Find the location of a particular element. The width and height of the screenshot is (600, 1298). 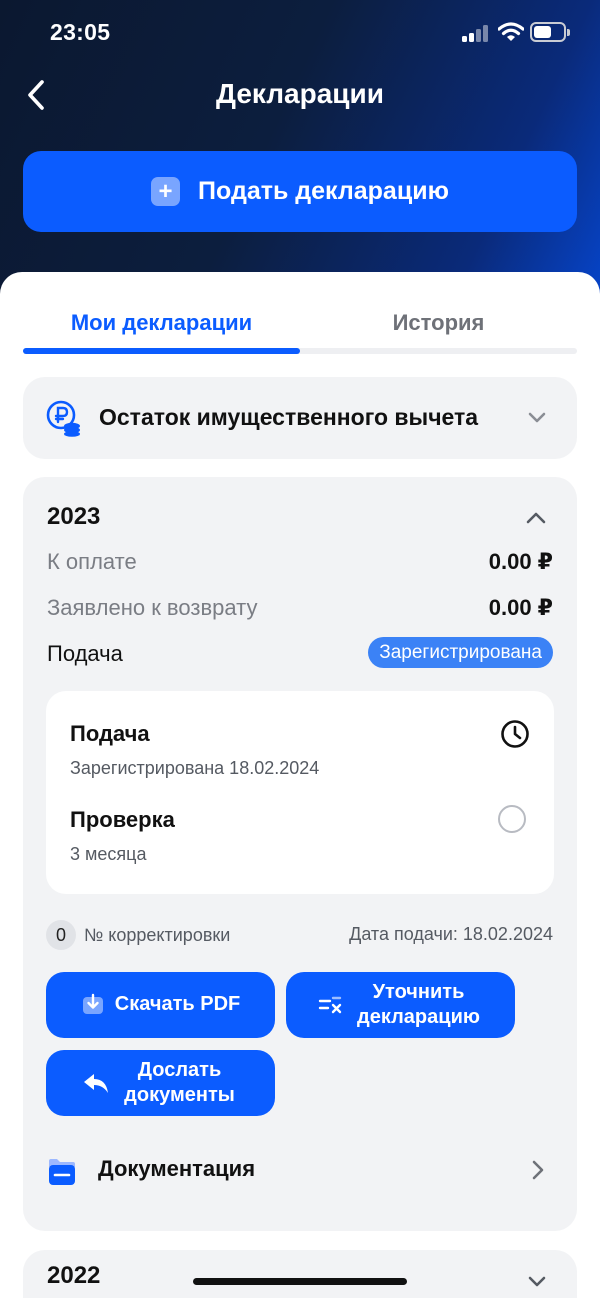

filing-label: Подача is located at coordinates (85, 653).